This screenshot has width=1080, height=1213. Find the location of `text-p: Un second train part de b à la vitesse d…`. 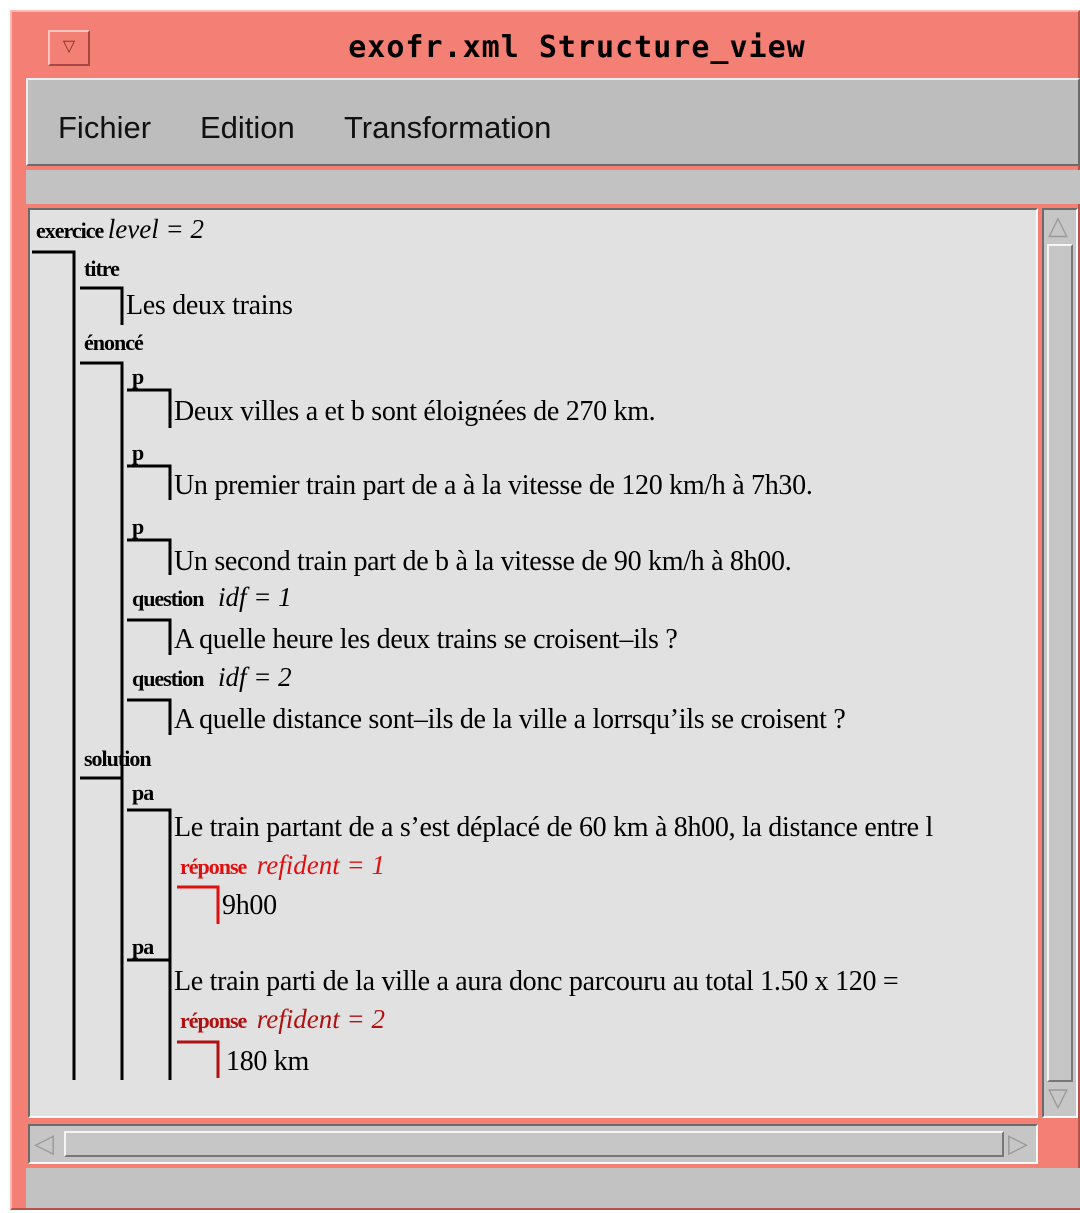

text-p: Un second train part de b à la vitesse d… is located at coordinates (483, 562).